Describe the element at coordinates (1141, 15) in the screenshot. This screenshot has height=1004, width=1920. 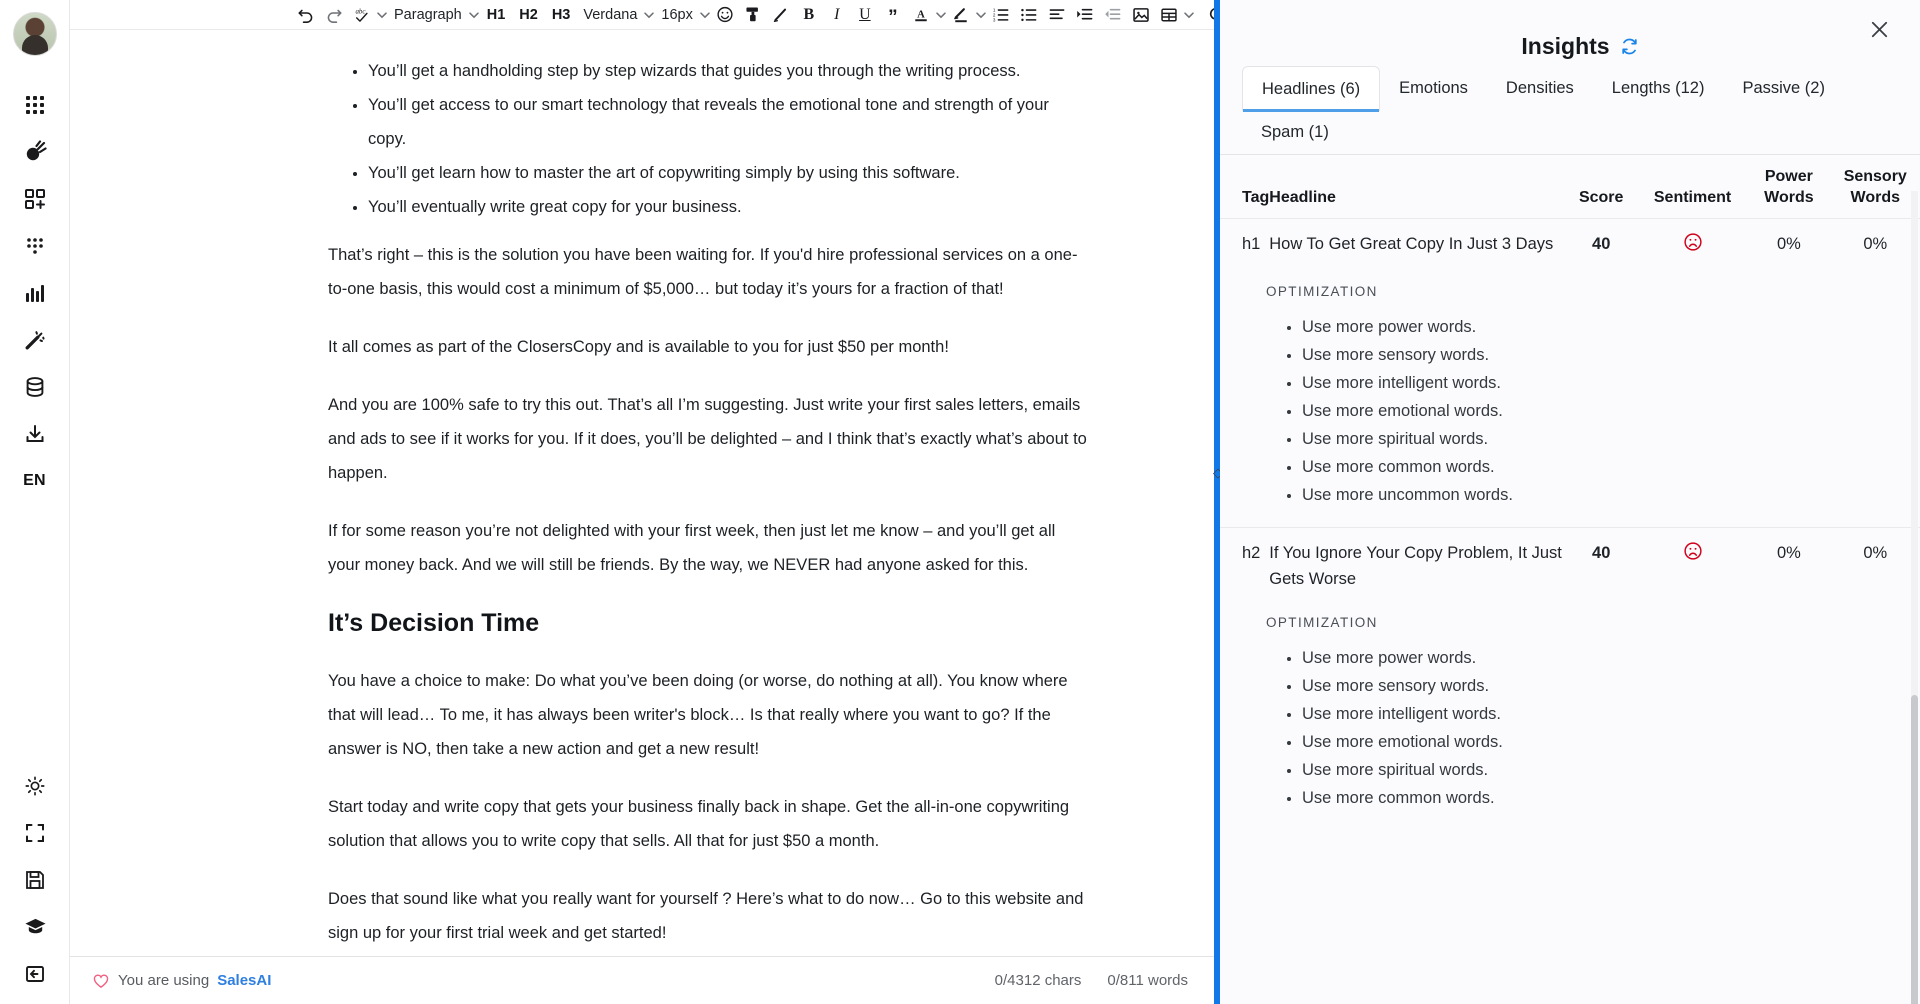
I see `insert-image-icon` at that location.